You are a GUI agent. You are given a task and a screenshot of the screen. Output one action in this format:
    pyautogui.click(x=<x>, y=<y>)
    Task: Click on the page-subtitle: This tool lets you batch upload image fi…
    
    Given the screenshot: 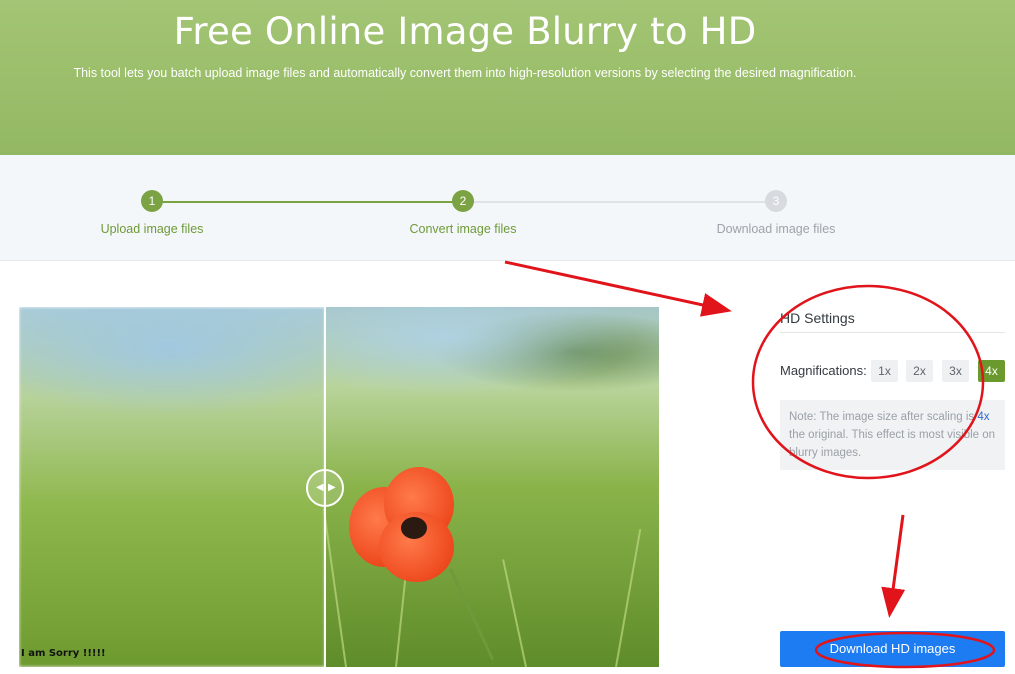 What is the action you would take?
    pyautogui.click(x=465, y=73)
    